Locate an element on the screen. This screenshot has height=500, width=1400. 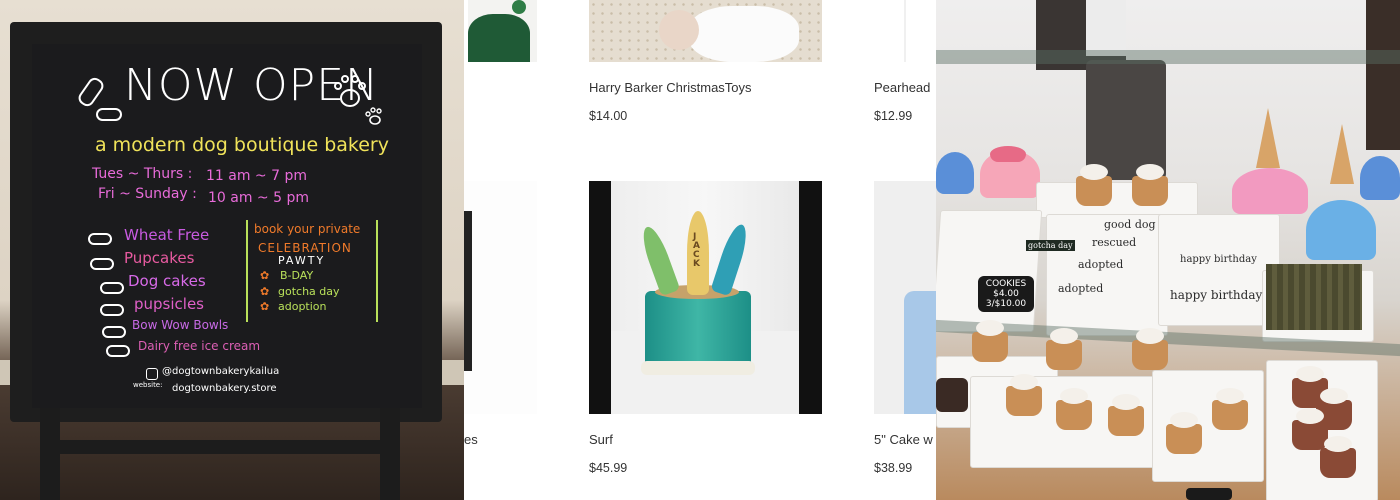
menu-item-pupsicles: pupsicles is located at coordinates (169, 304).